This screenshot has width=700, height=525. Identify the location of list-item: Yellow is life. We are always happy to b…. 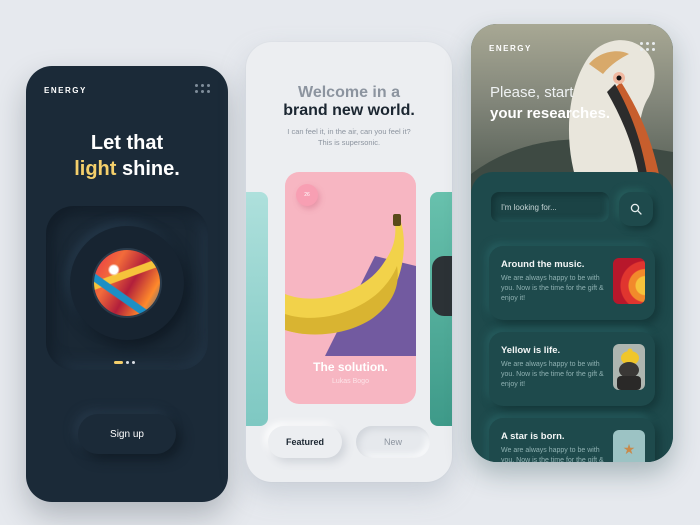
(572, 369).